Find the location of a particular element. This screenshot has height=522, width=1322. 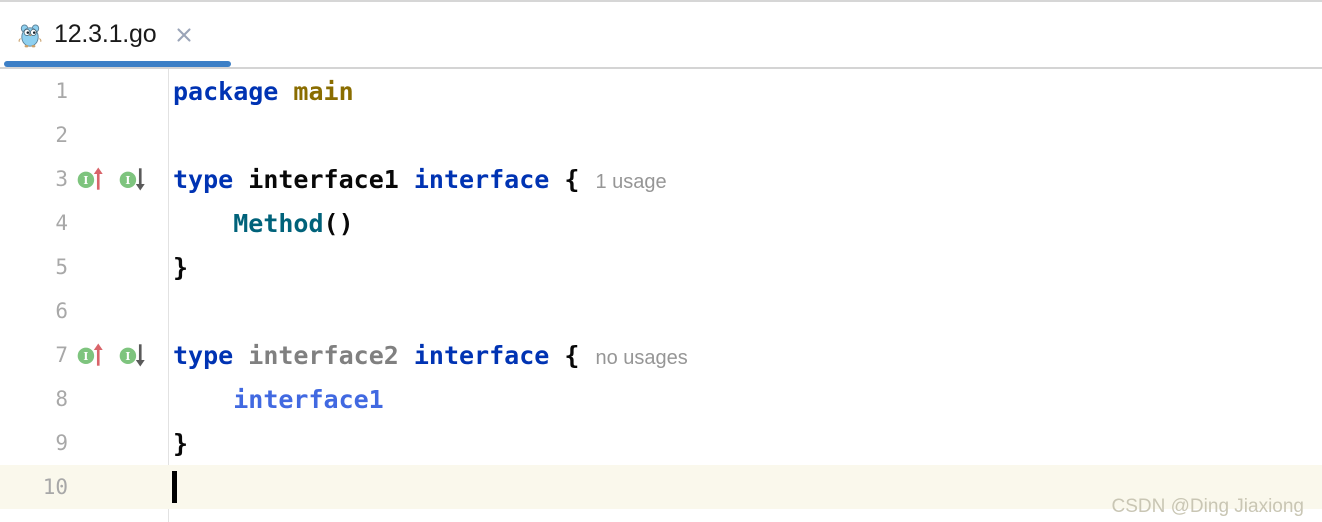

code-line: 1 package main is located at coordinates (661, 91).